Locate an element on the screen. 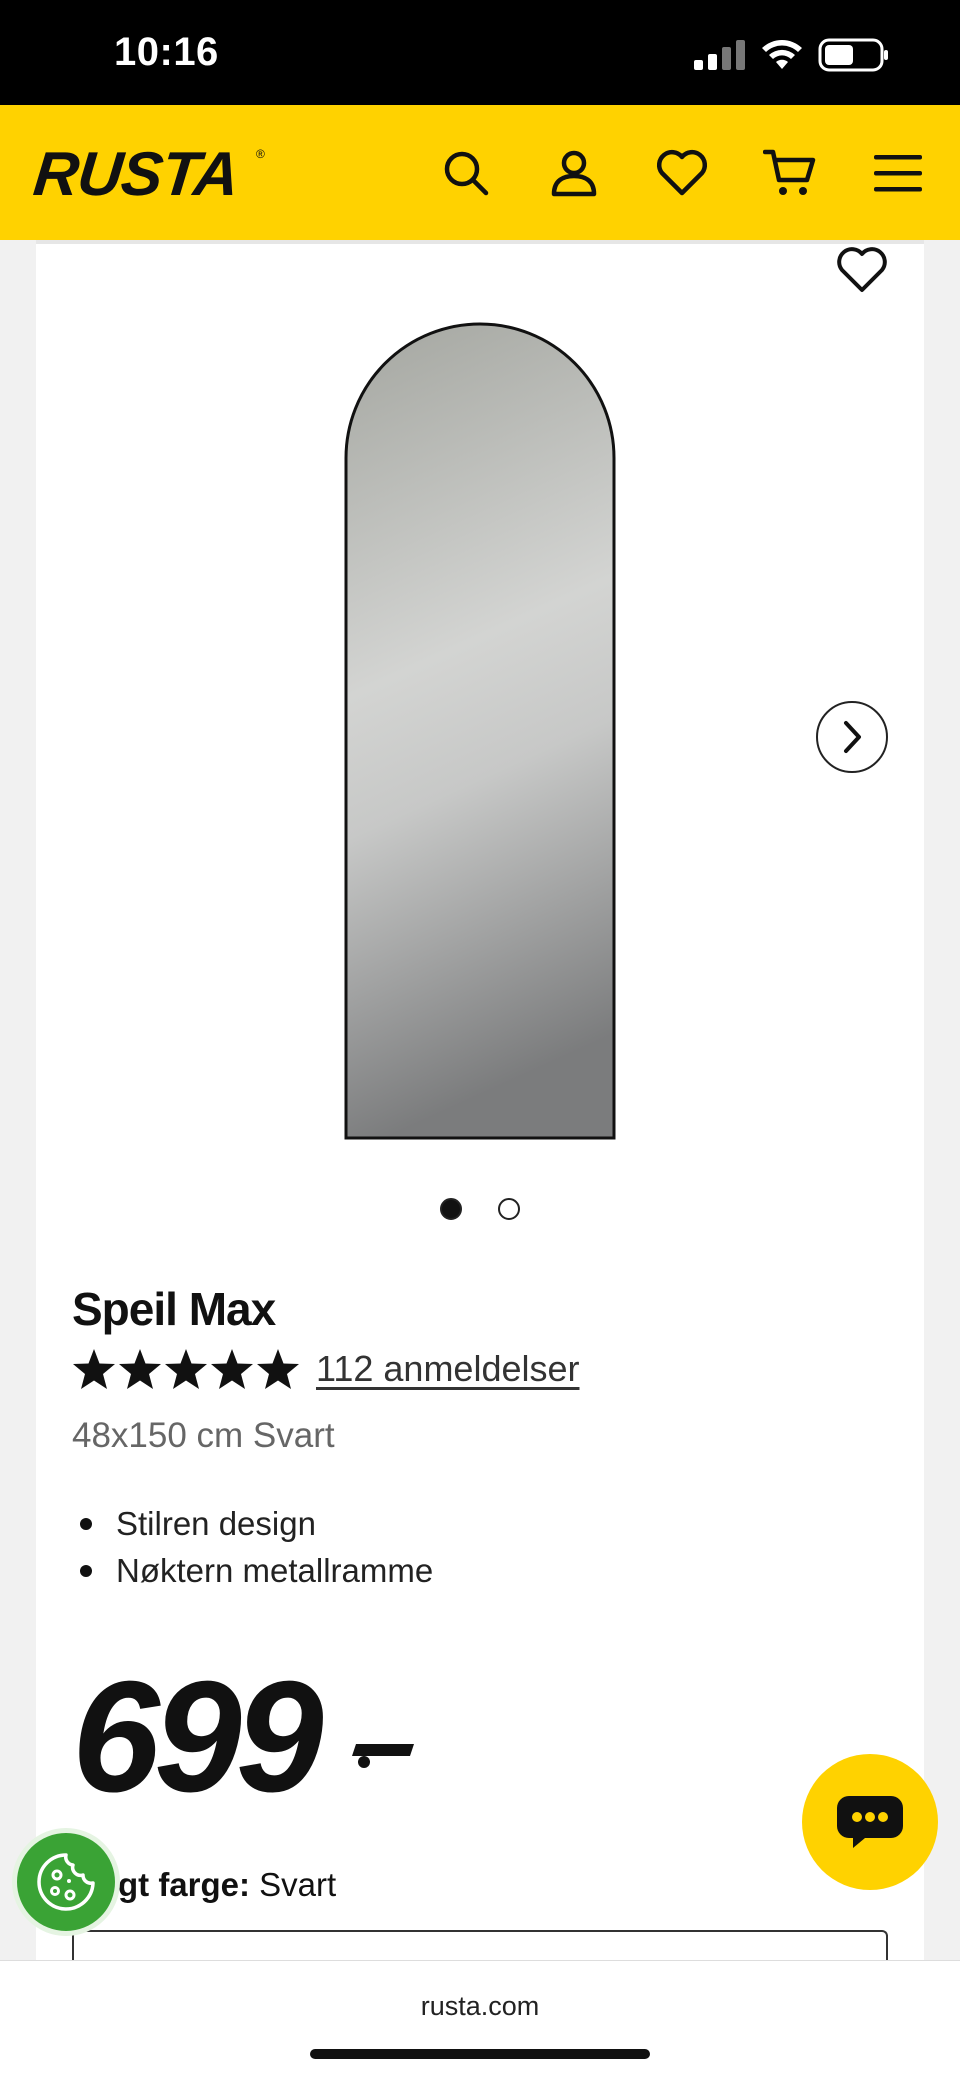  chevron-right-icon is located at coordinates (852, 737).